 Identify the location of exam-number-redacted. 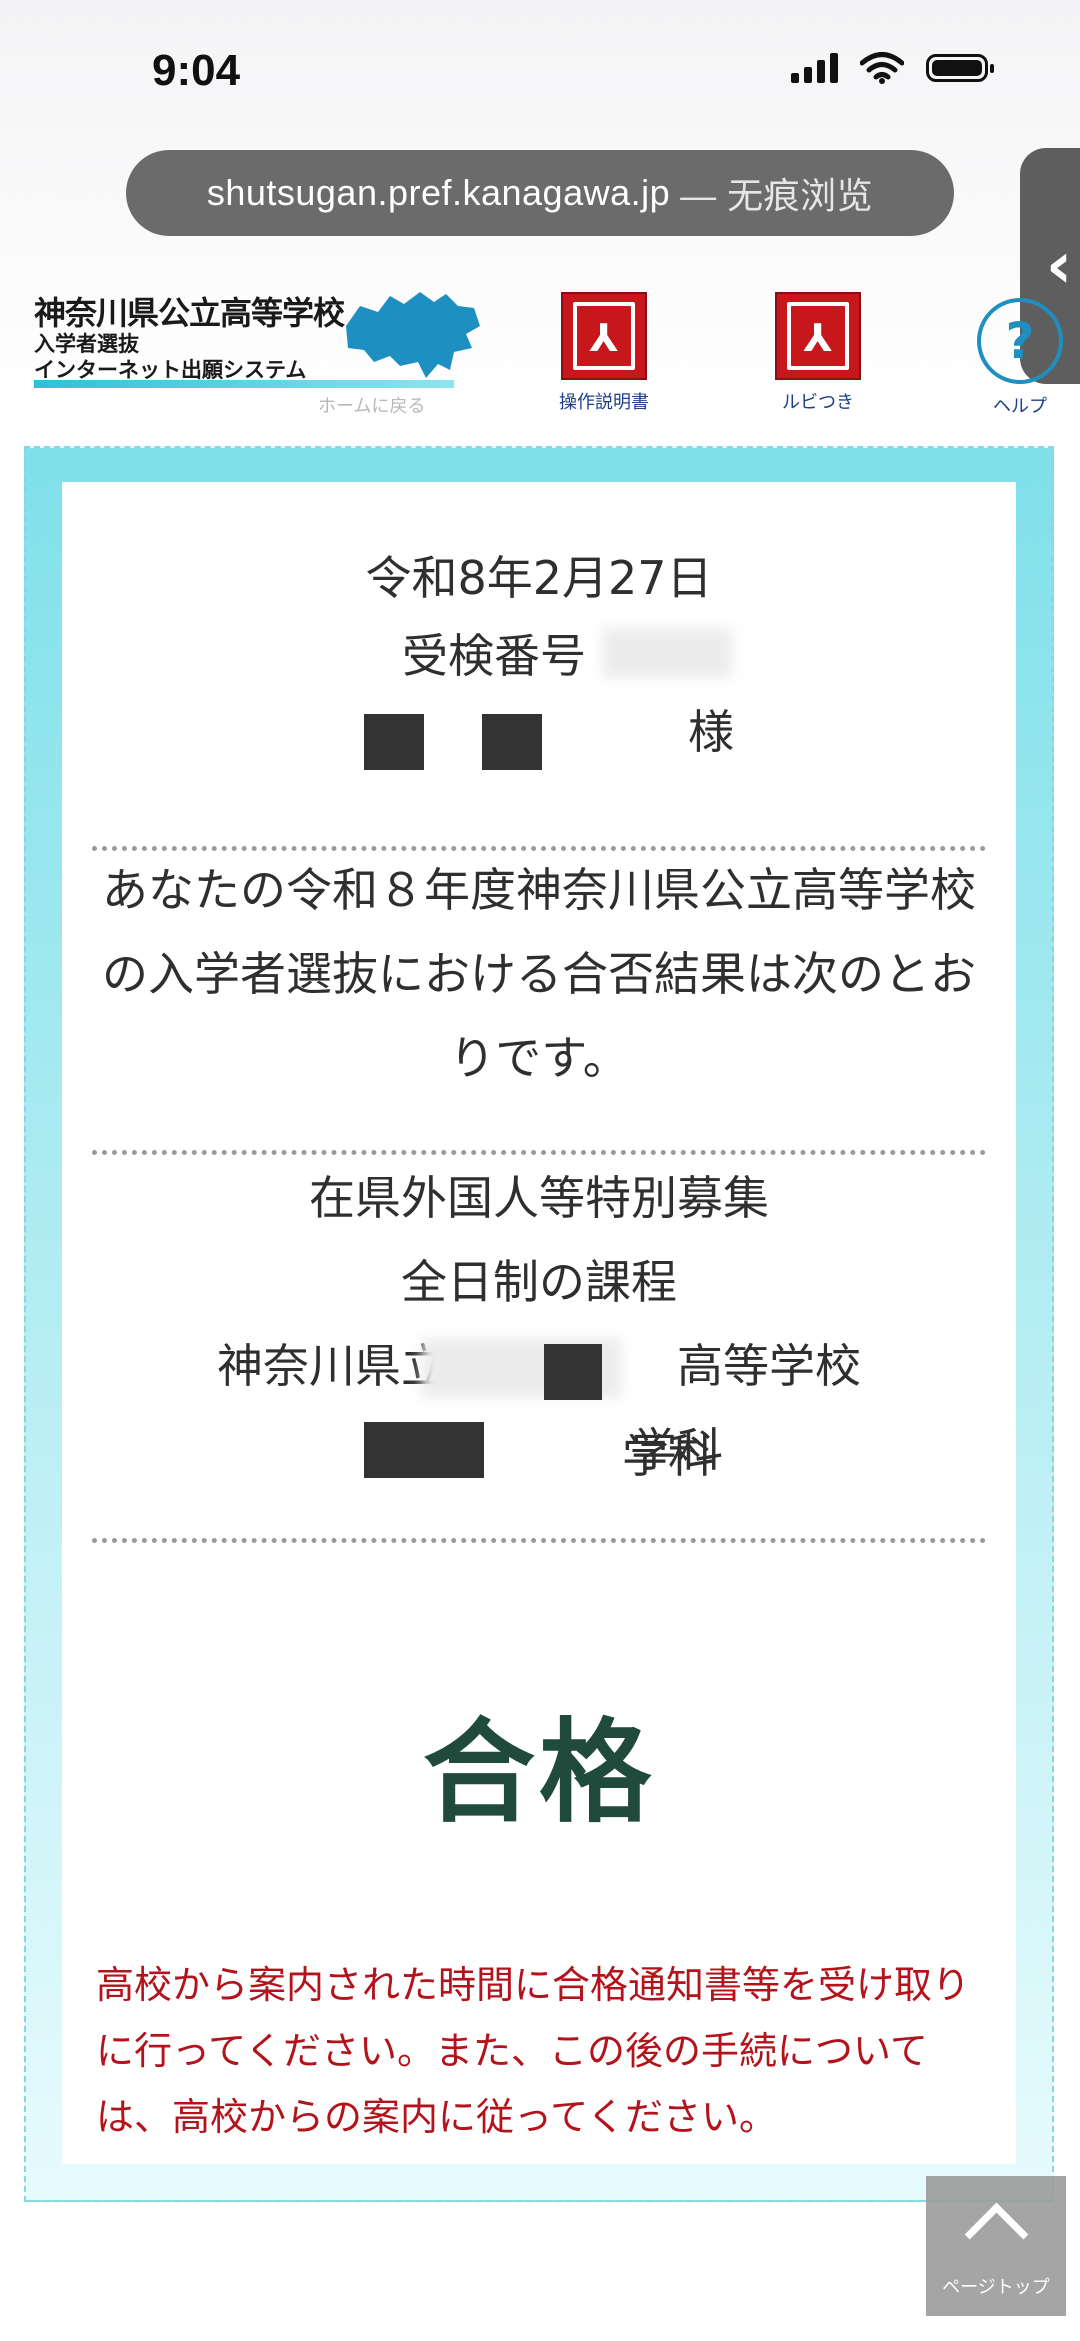
(667, 653).